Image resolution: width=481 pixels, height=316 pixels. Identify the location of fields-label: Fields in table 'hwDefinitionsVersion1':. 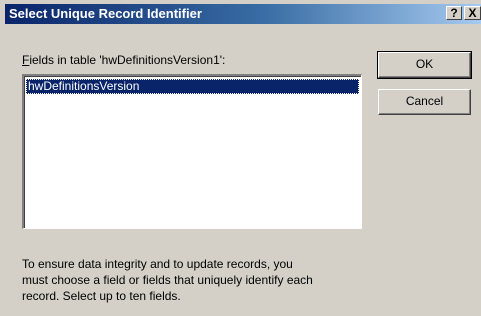
(123, 60).